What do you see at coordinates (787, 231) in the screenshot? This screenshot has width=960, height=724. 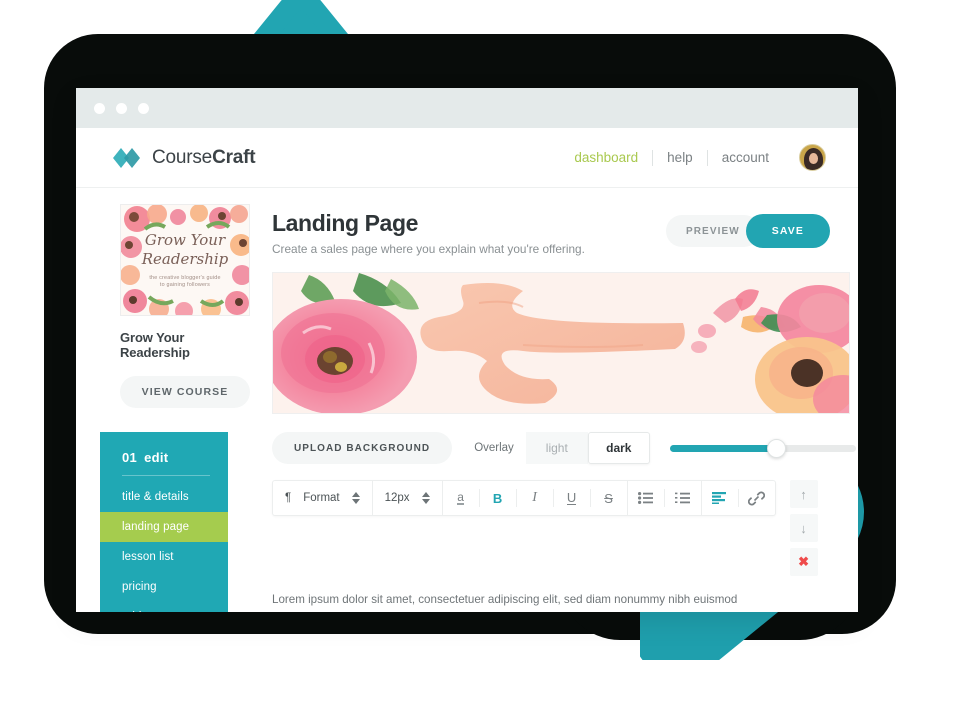 I see `save-button: SAVE` at bounding box center [787, 231].